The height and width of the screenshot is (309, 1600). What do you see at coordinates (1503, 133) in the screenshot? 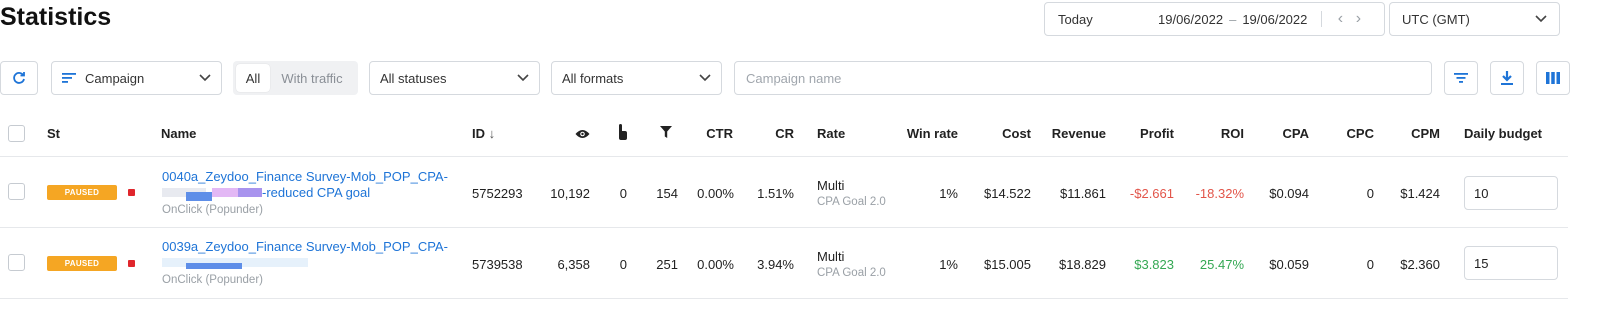
I see `header-daily-budget: Daily budget` at bounding box center [1503, 133].